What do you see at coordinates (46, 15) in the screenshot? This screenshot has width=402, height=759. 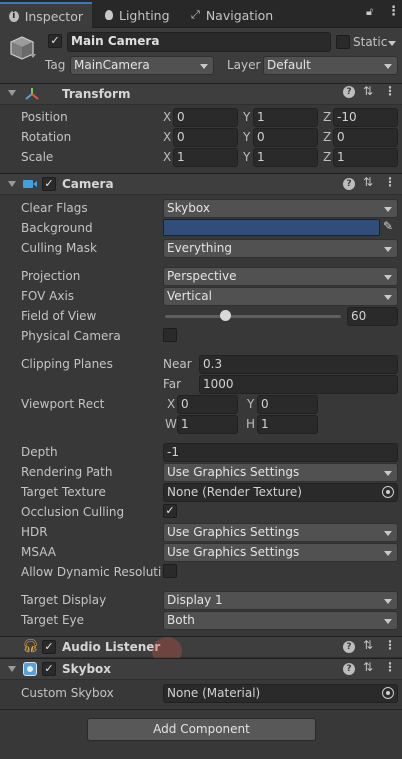 I see `tab-inspector: i Inspector` at bounding box center [46, 15].